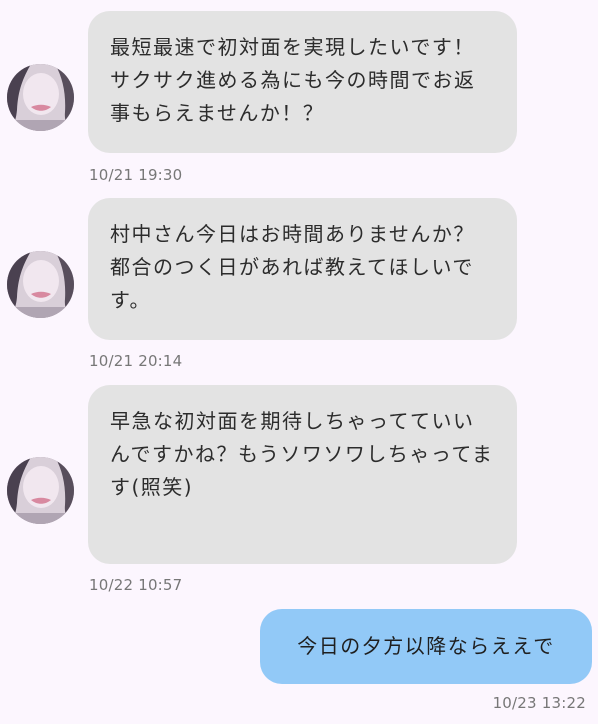 The image size is (598, 724). I want to click on message-text: 今日の夕方以降ならええで, so click(426, 646).